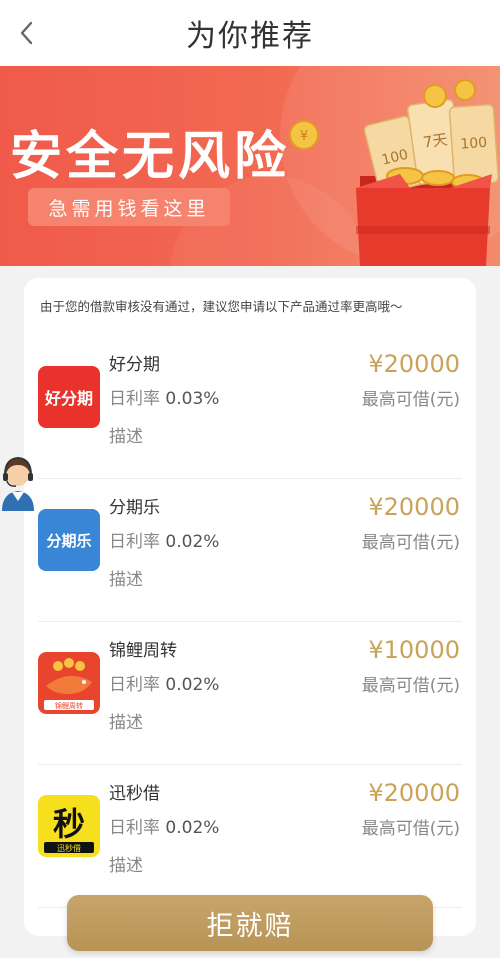 The height and width of the screenshot is (958, 500). What do you see at coordinates (250, 407) in the screenshot?
I see `product-item-haofenqi: 好分期 好分期 日利率 0.03% 描述 ¥20000 最高可借(元)` at bounding box center [250, 407].